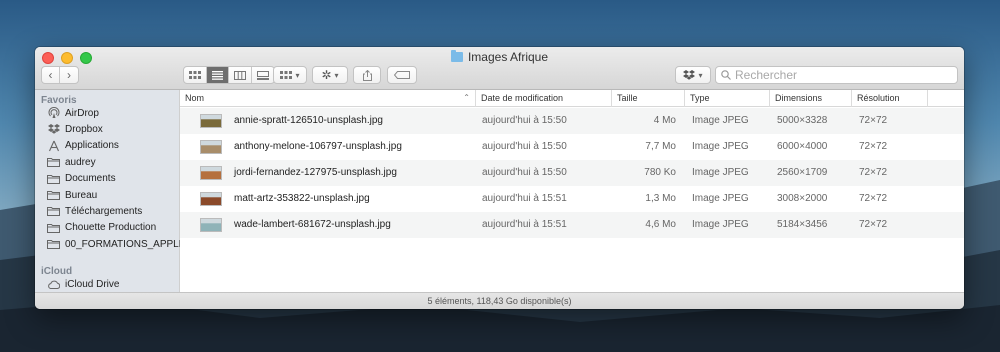  What do you see at coordinates (53, 284) in the screenshot?
I see `cloud-icon` at bounding box center [53, 284].